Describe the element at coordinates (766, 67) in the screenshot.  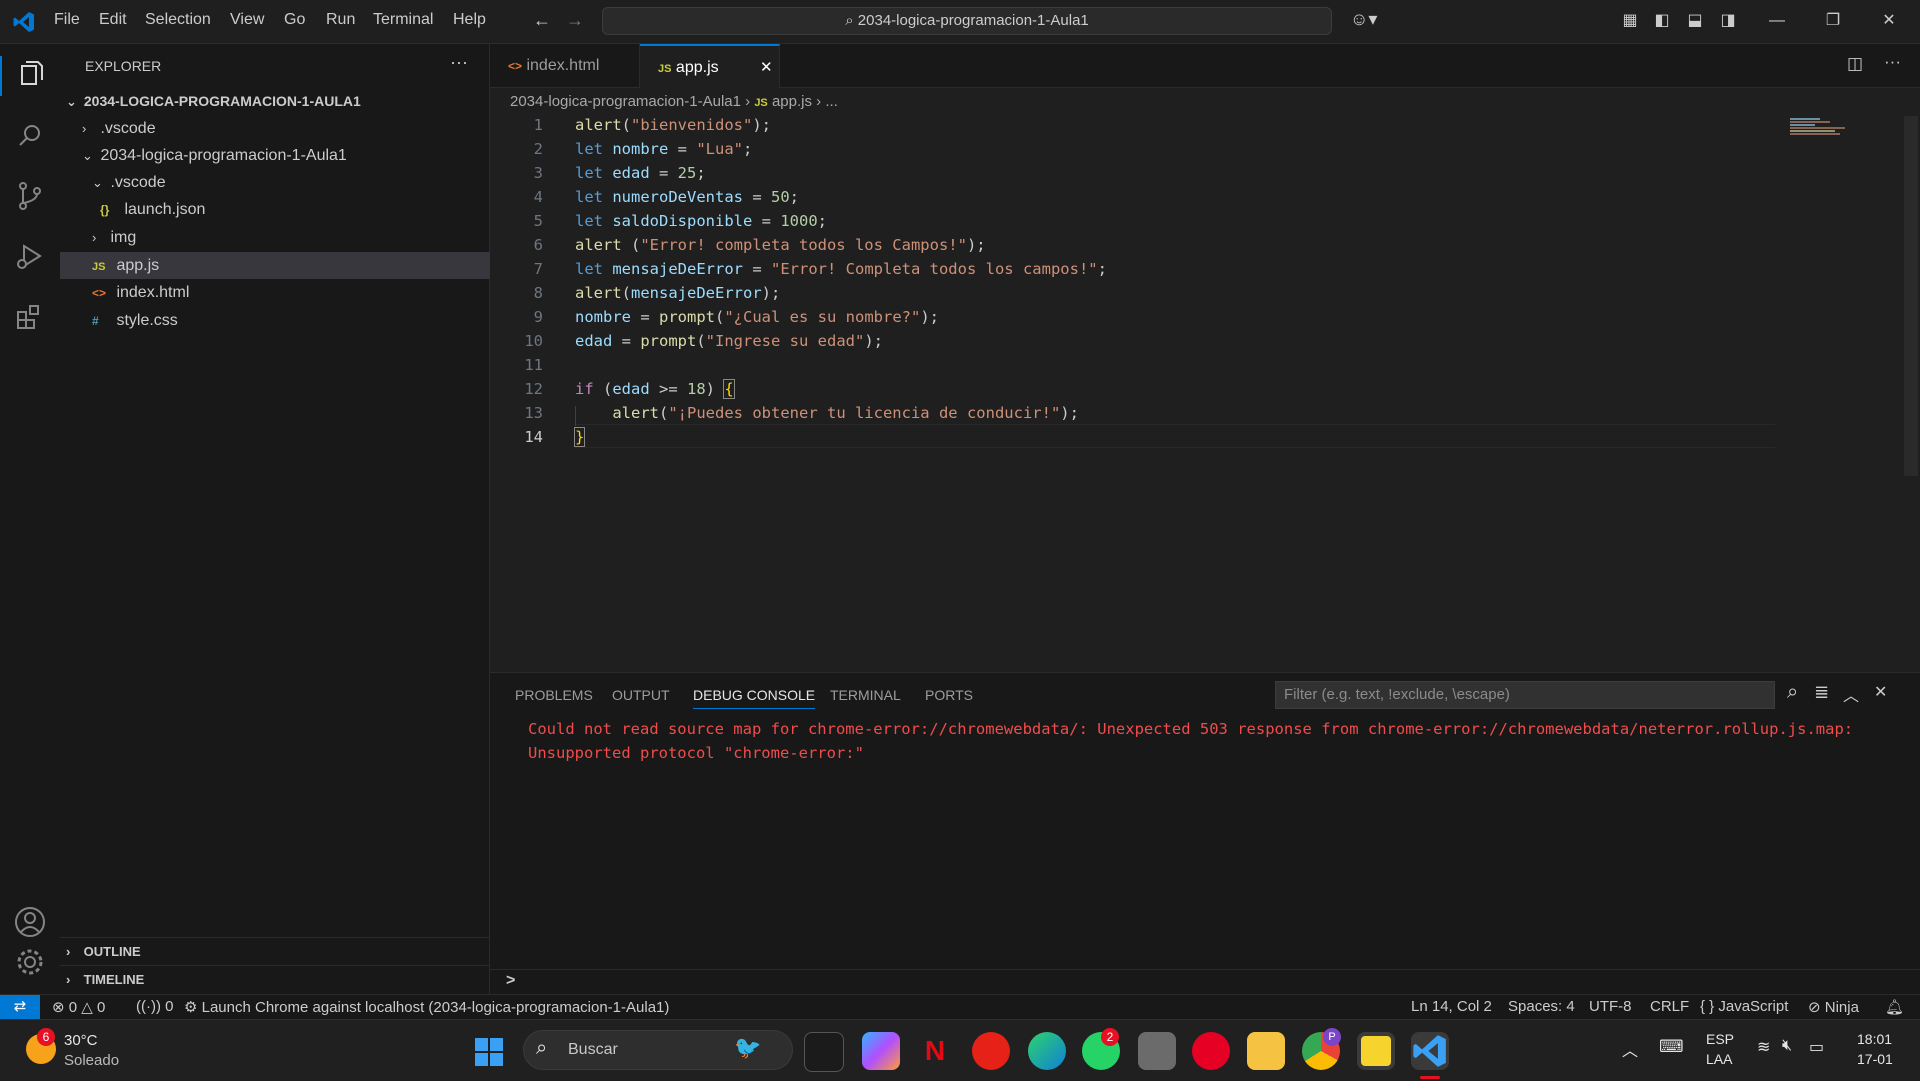
I see `close-tab-icon: ✕` at that location.